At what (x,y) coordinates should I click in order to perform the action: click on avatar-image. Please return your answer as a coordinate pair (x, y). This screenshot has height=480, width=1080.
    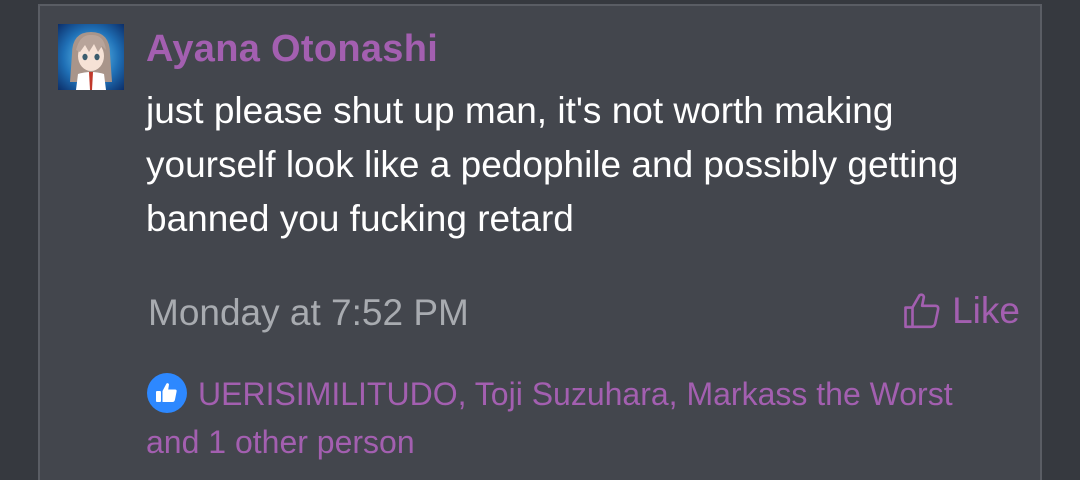
    Looking at the image, I should click on (91, 57).